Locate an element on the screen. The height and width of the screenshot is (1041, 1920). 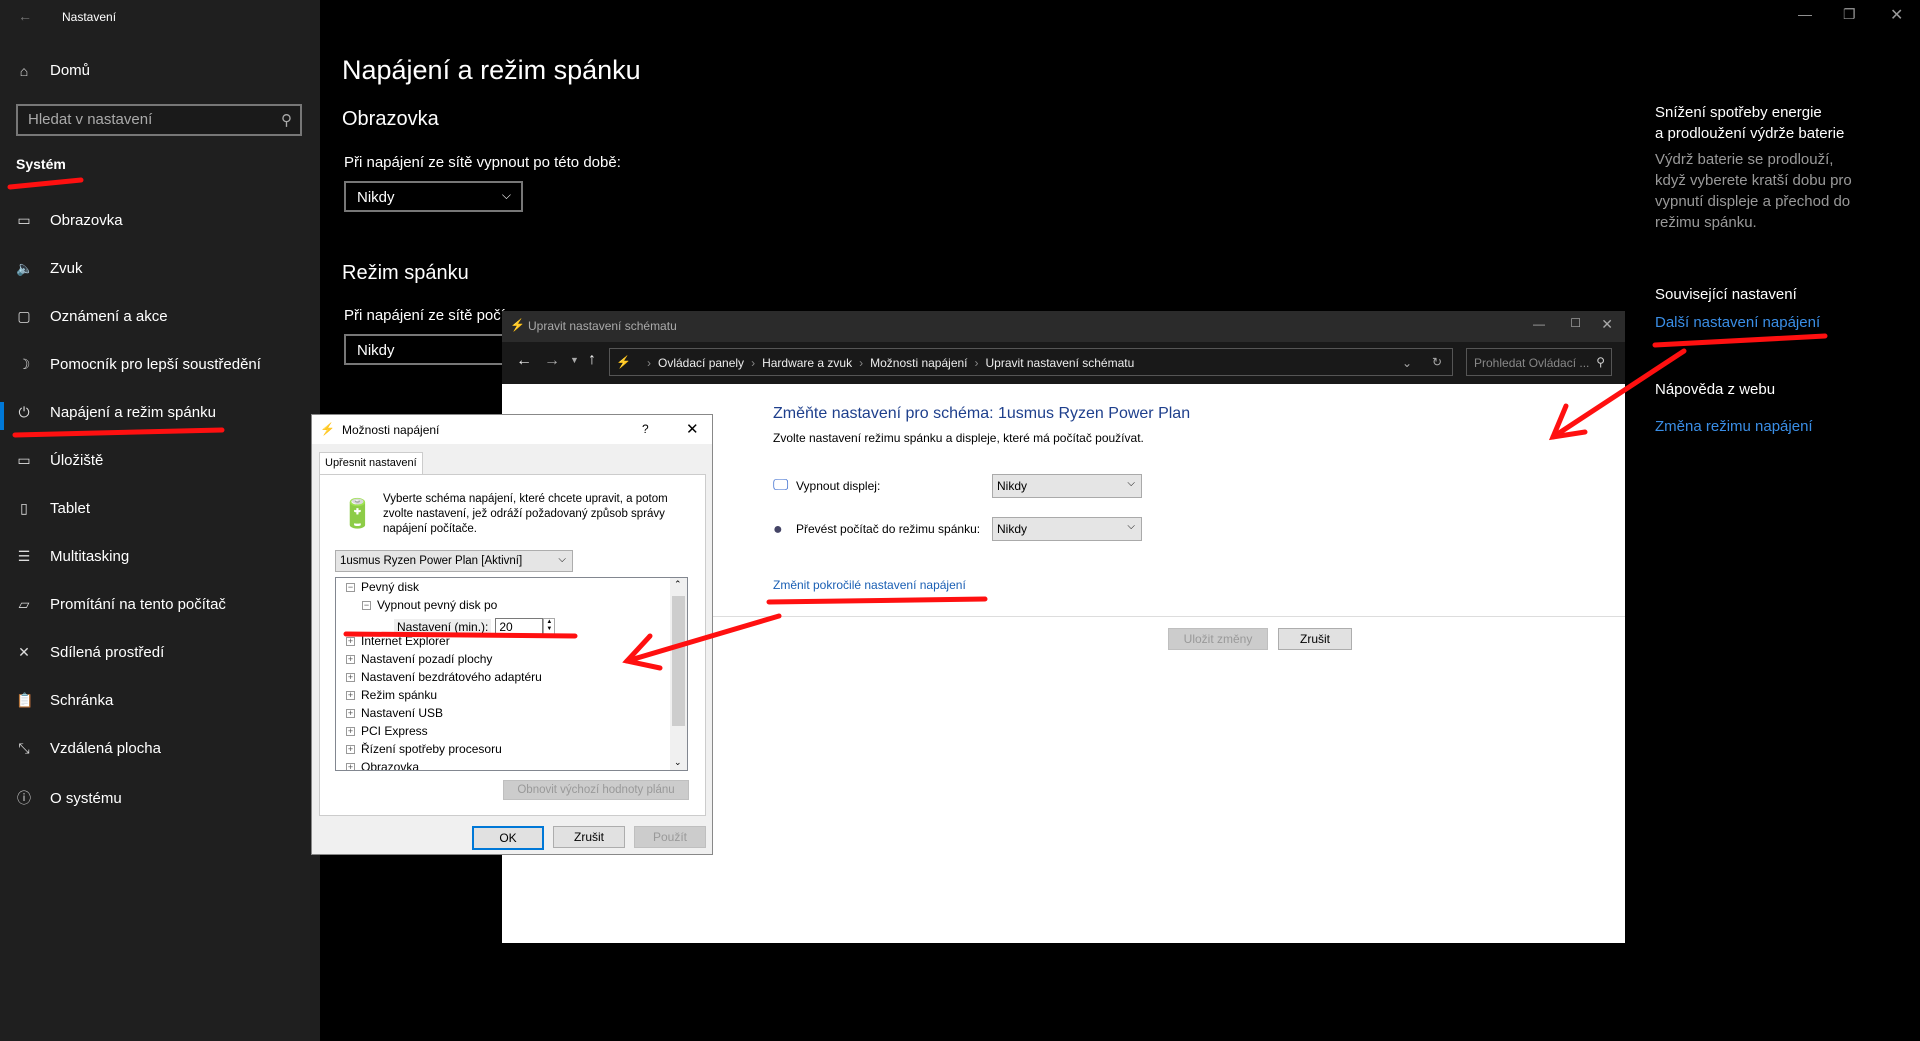
sidebar-item: ▯ Tablet is located at coordinates (53, 508).